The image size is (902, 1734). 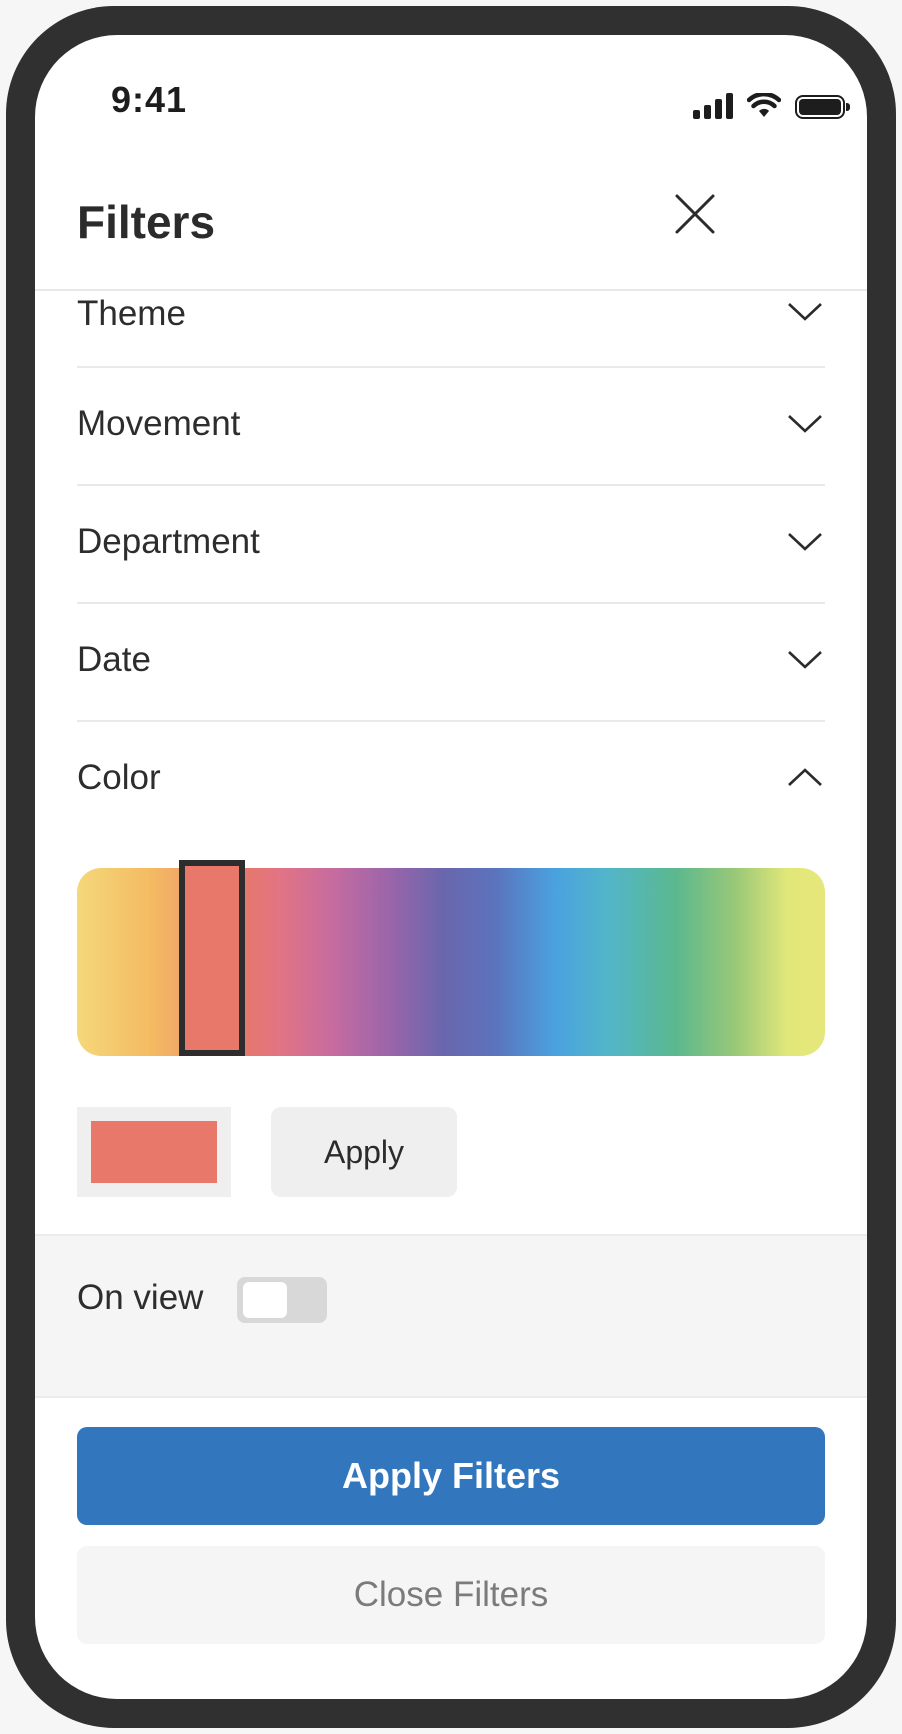 I want to click on close-icon, so click(x=695, y=214).